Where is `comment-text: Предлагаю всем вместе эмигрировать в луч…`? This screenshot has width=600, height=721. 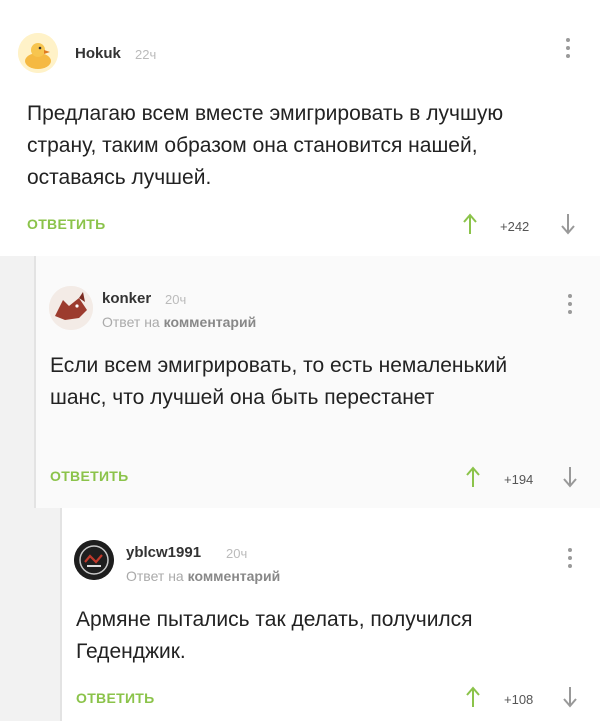 comment-text: Предлагаю всем вместе эмигрировать в луч… is located at coordinates (265, 145).